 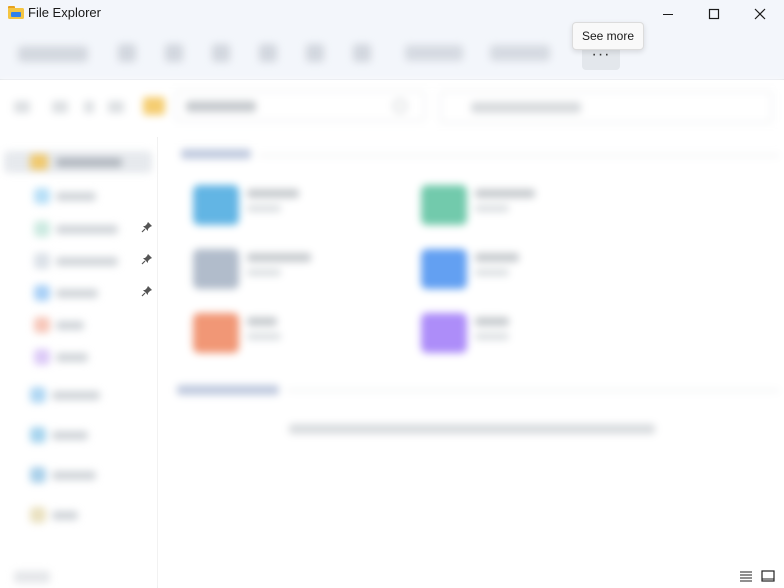 What do you see at coordinates (22, 107) in the screenshot?
I see `back-button` at bounding box center [22, 107].